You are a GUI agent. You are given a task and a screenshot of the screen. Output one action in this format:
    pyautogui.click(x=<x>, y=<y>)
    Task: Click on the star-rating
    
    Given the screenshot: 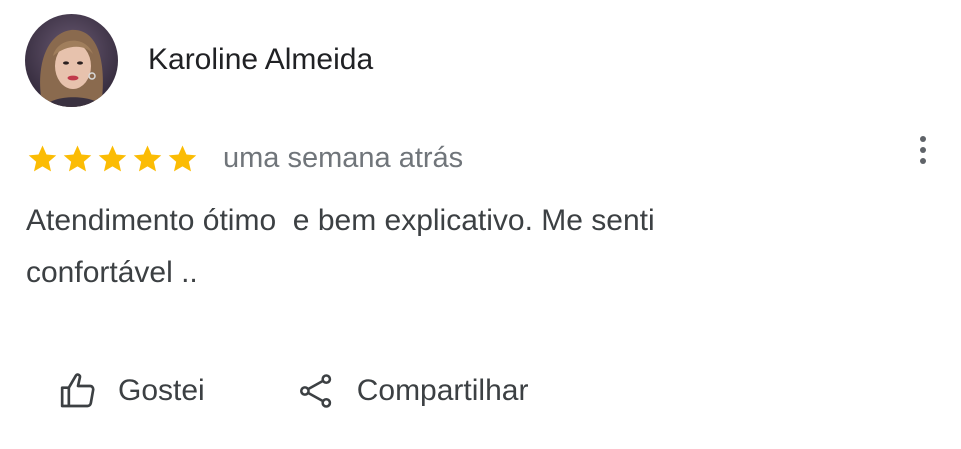 What is the action you would take?
    pyautogui.click(x=113, y=158)
    